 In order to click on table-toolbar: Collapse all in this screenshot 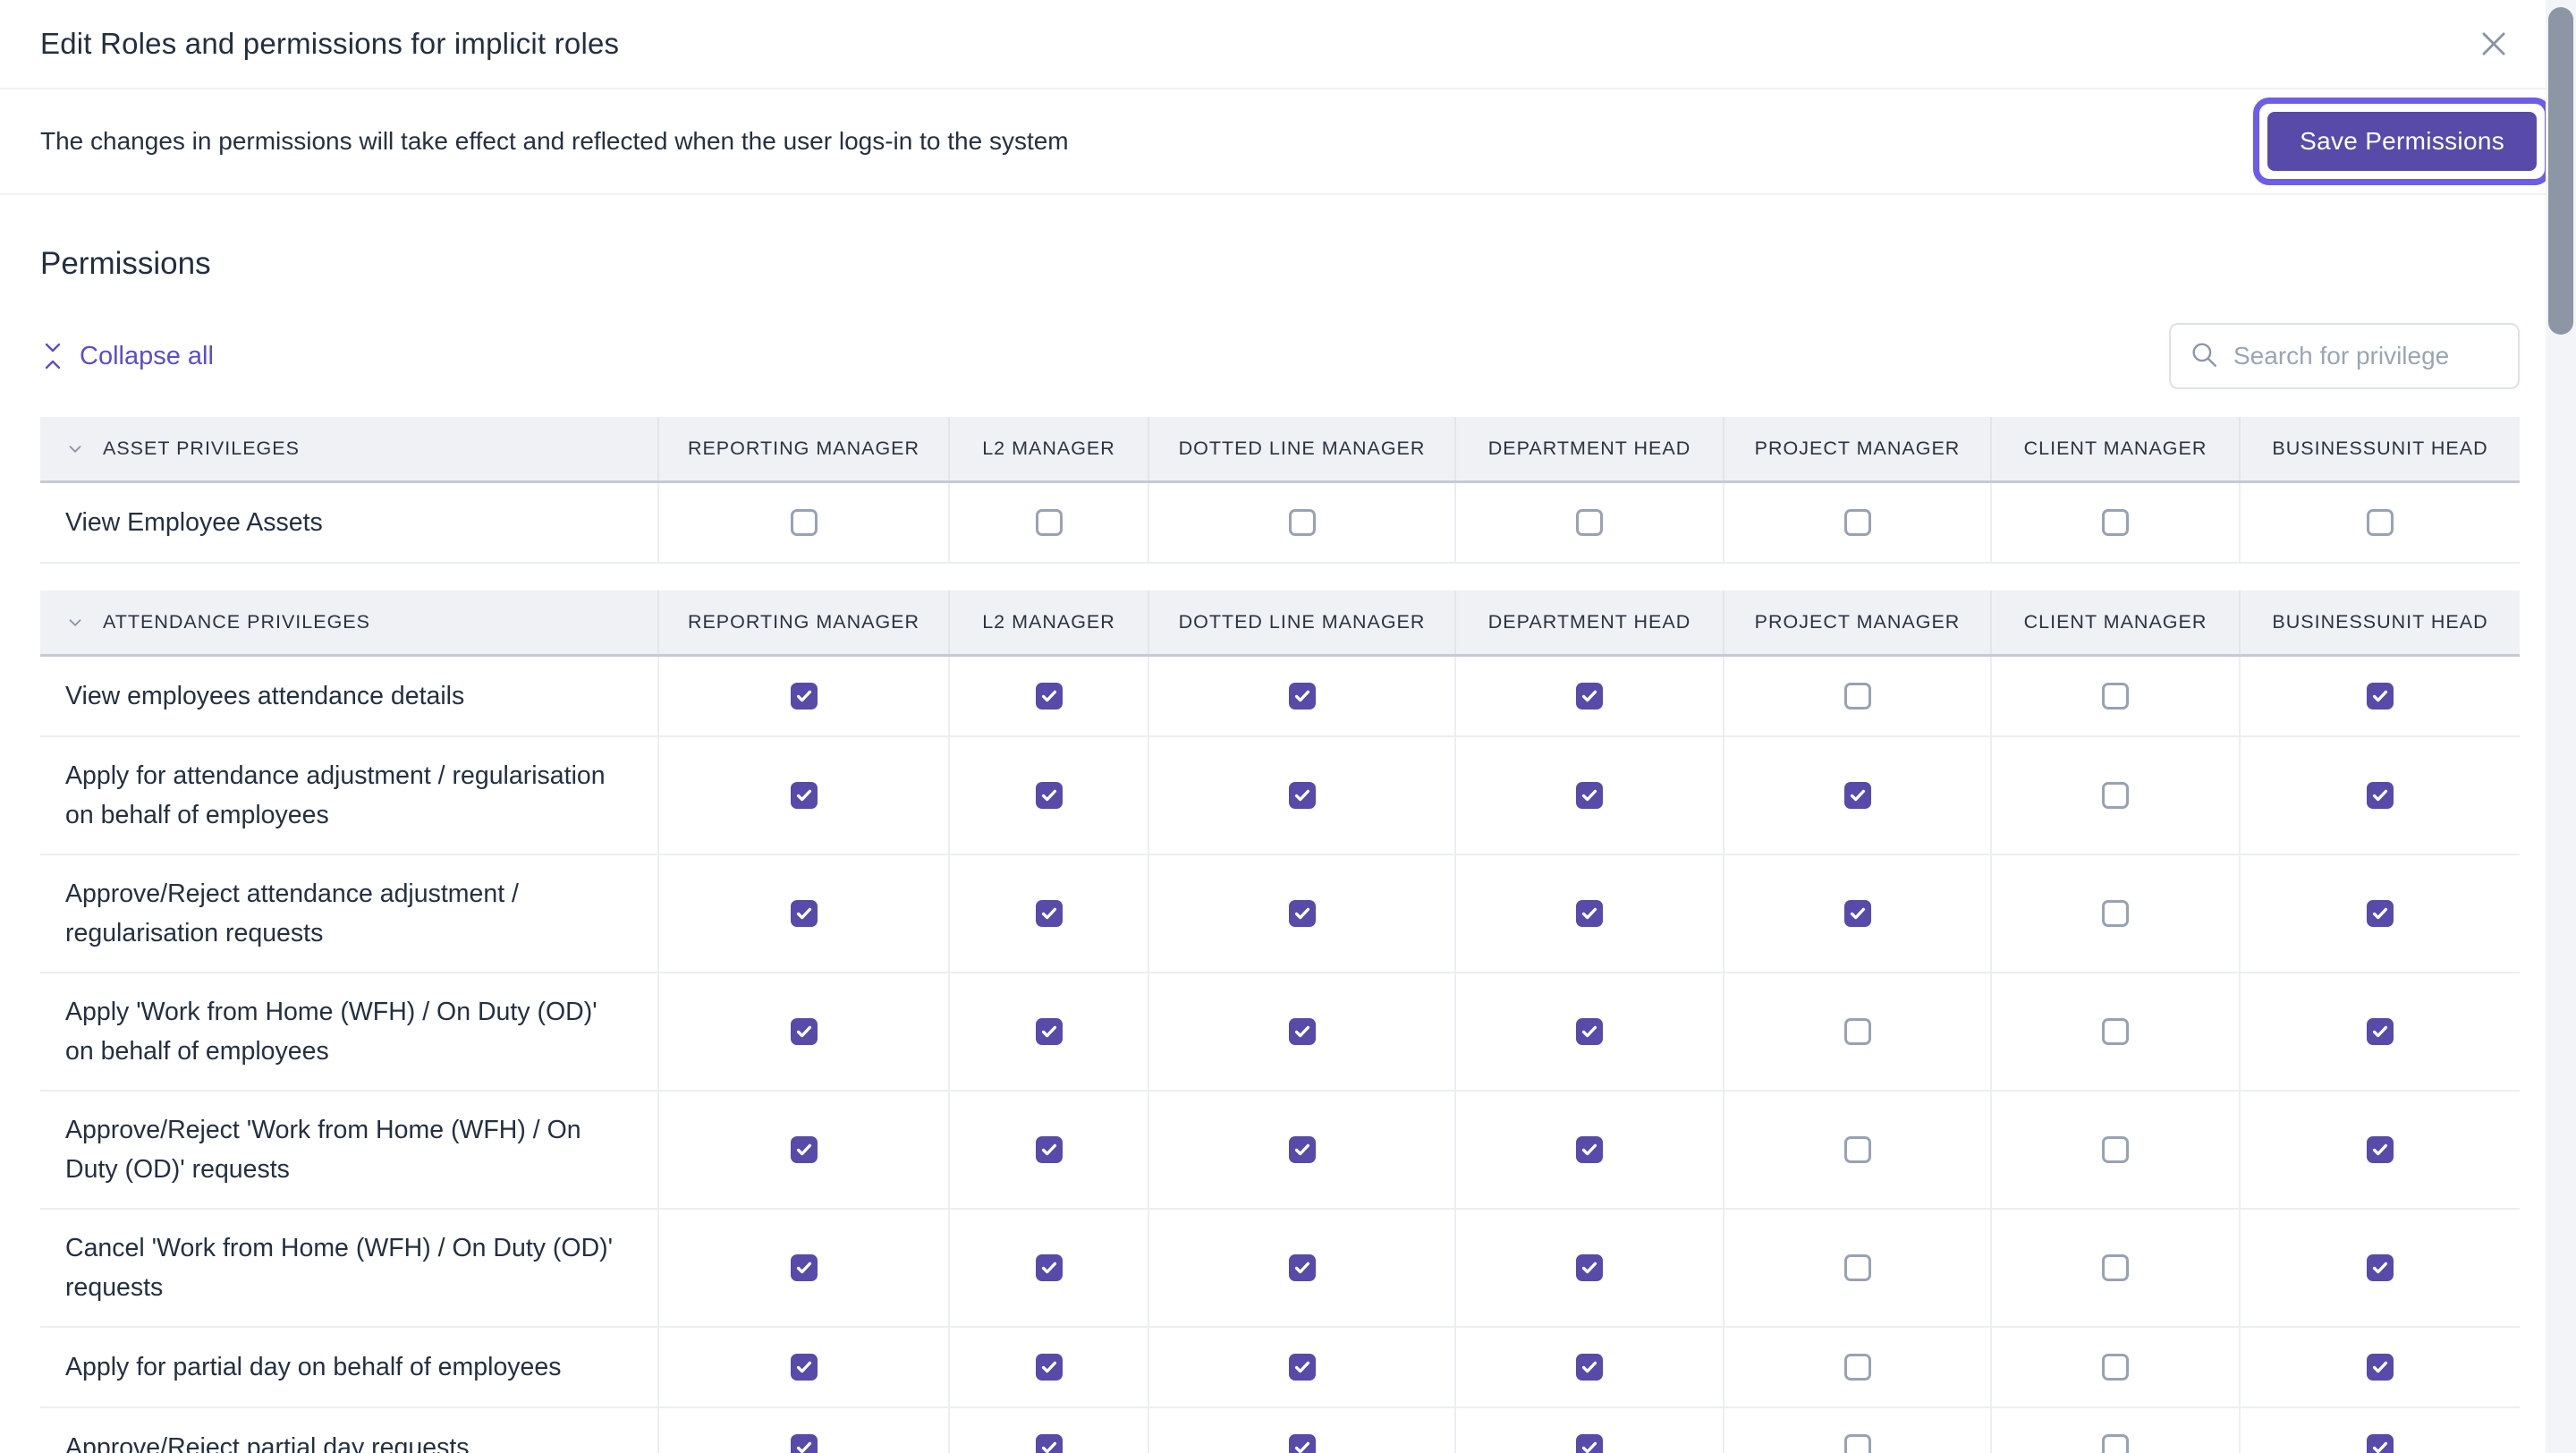, I will do `click(1280, 356)`.